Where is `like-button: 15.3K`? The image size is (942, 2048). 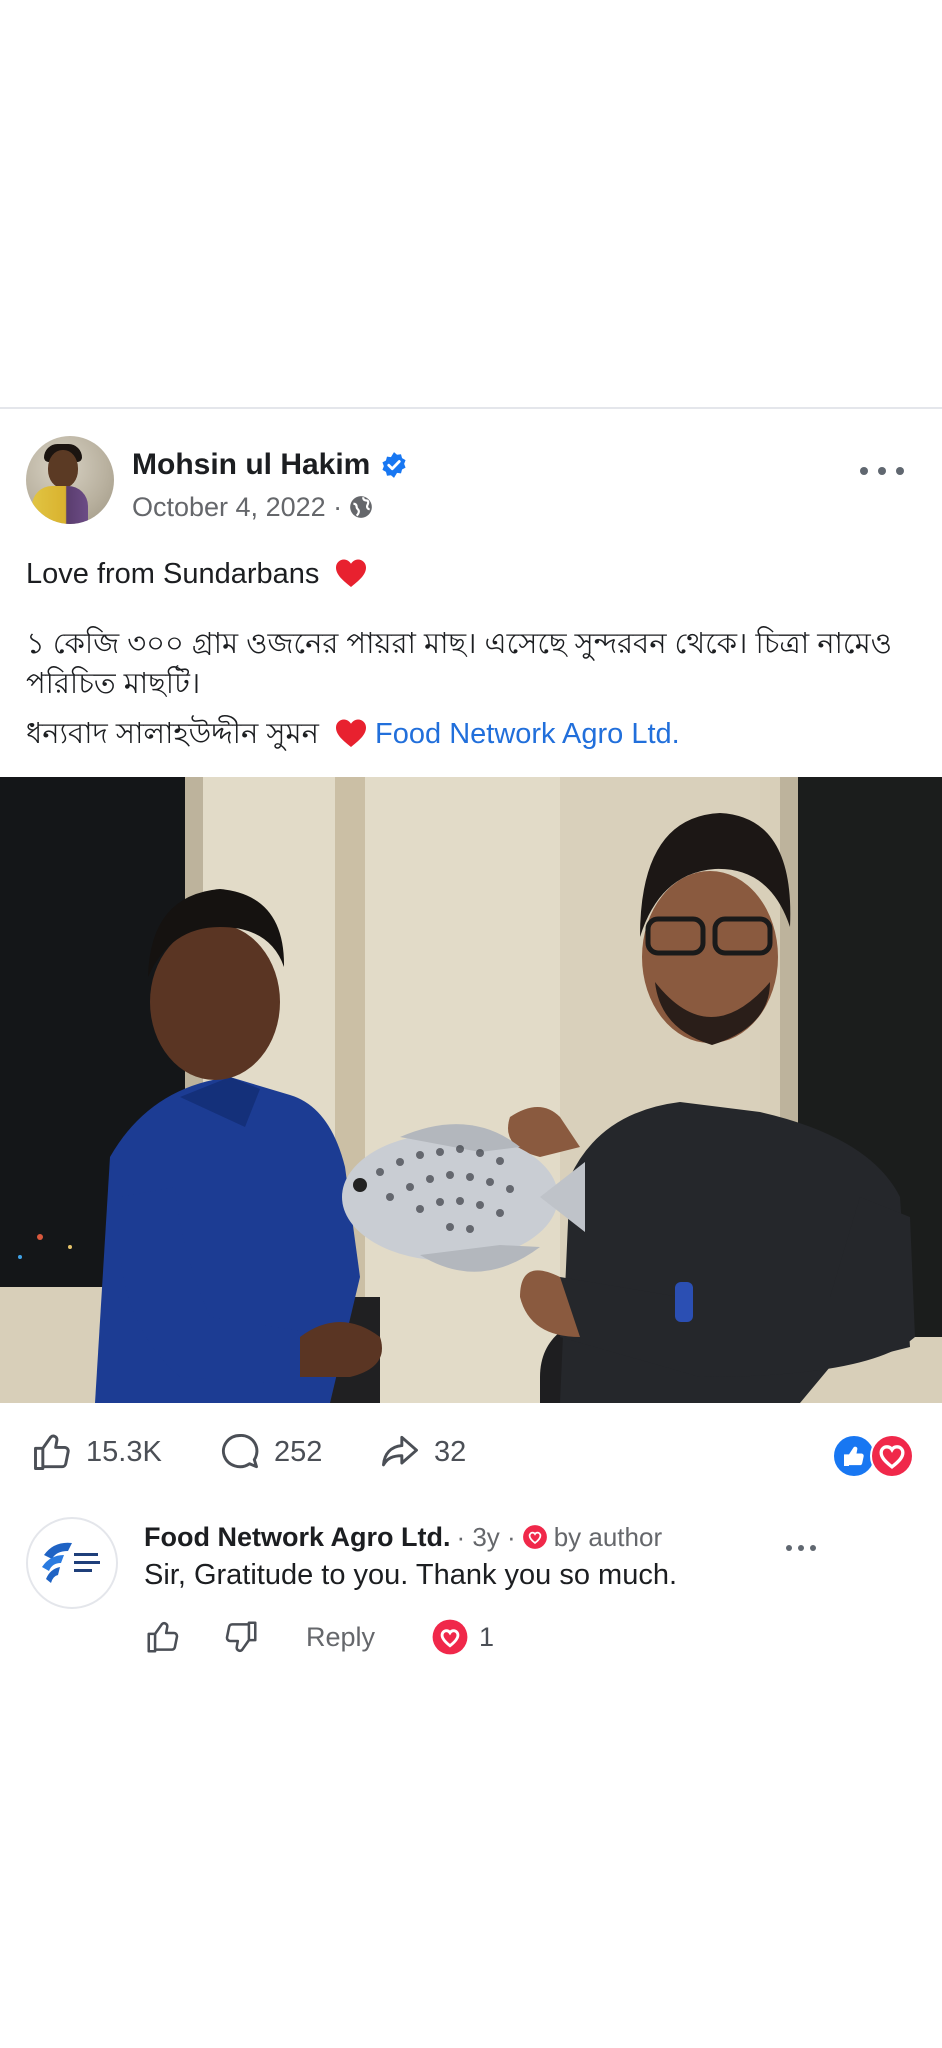
like-button: 15.3K is located at coordinates (96, 1452).